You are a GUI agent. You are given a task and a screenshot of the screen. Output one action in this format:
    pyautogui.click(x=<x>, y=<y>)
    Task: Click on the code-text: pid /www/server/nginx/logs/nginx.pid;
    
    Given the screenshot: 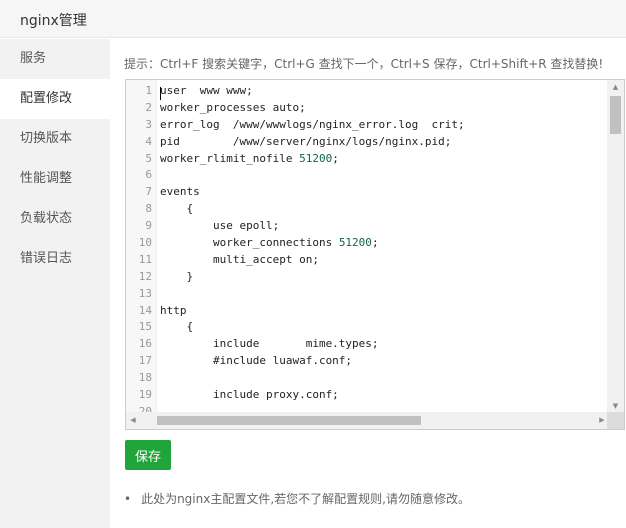 What is the action you would take?
    pyautogui.click(x=306, y=141)
    